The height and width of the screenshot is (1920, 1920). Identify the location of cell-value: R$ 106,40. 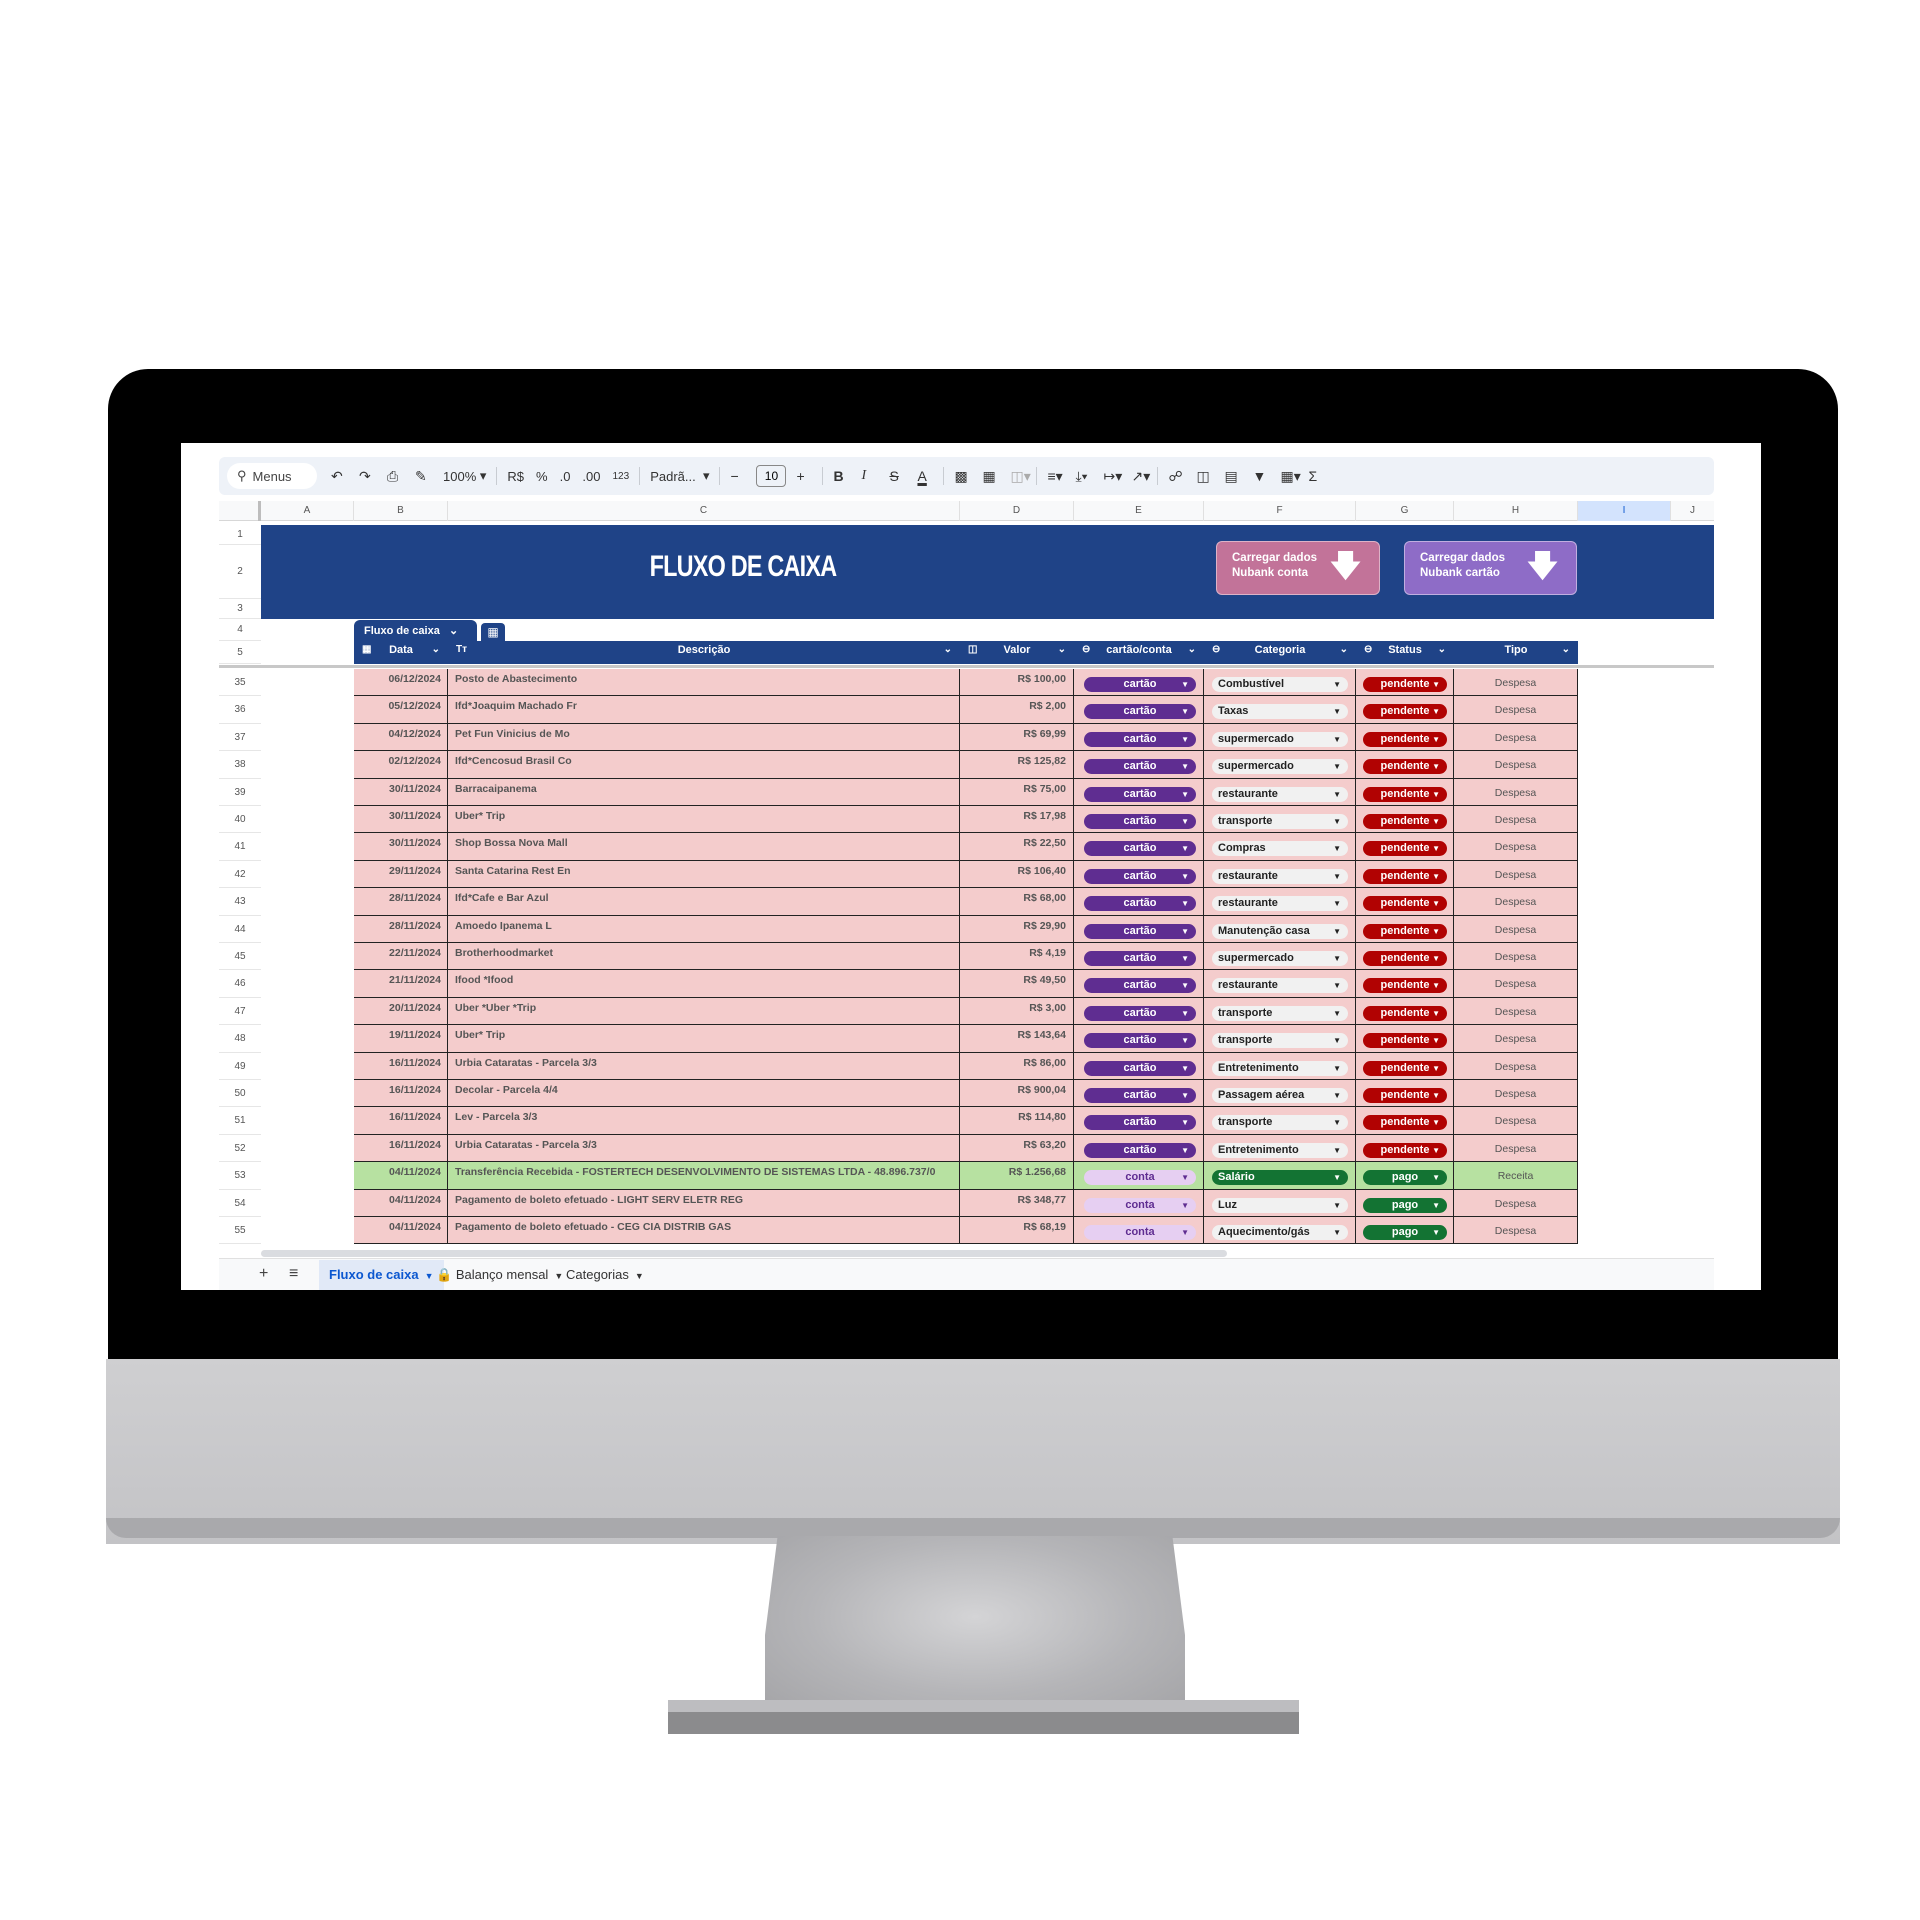
(1017, 874).